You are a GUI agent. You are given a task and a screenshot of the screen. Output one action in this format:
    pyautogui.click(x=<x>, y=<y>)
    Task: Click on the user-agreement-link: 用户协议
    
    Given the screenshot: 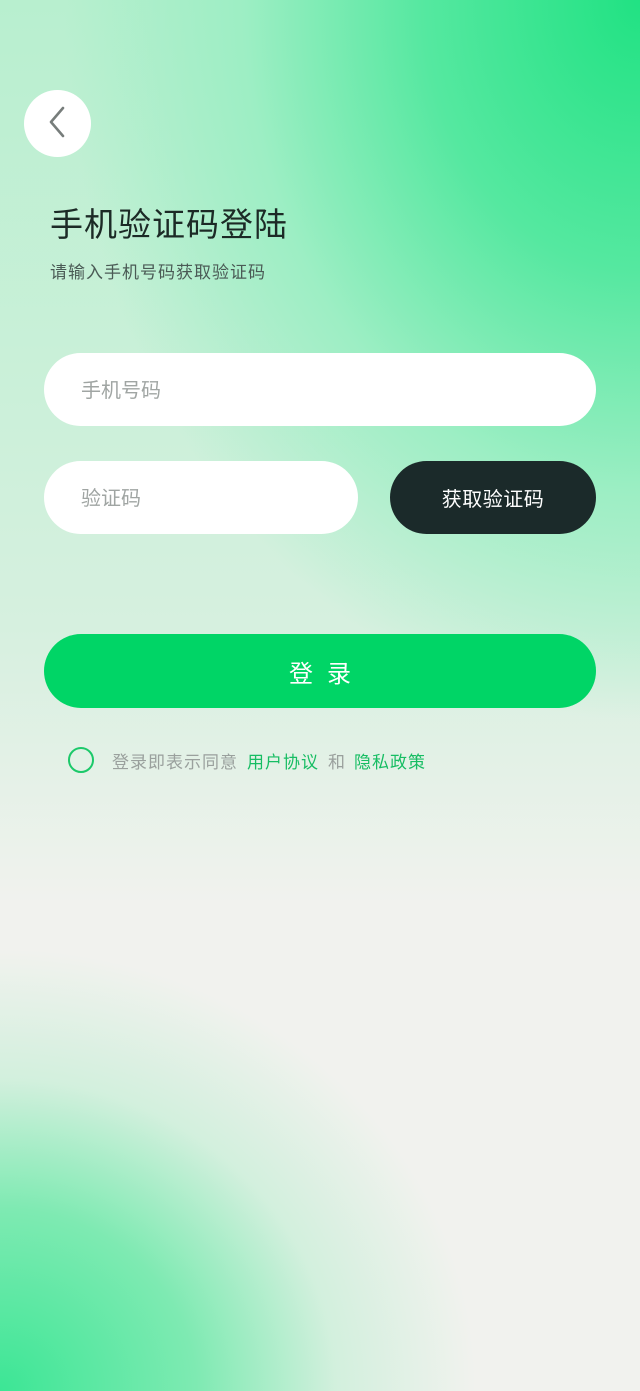 What is the action you would take?
    pyautogui.click(x=283, y=760)
    